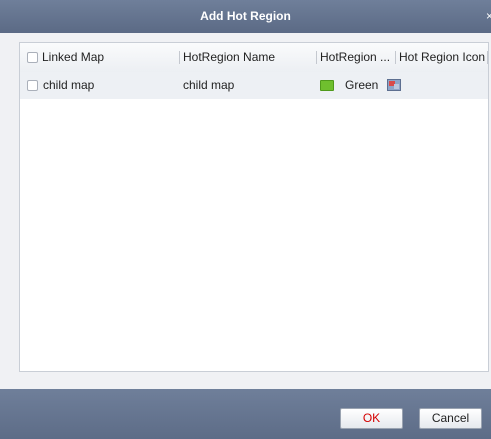  What do you see at coordinates (32, 85) in the screenshot?
I see `row-checkbox` at bounding box center [32, 85].